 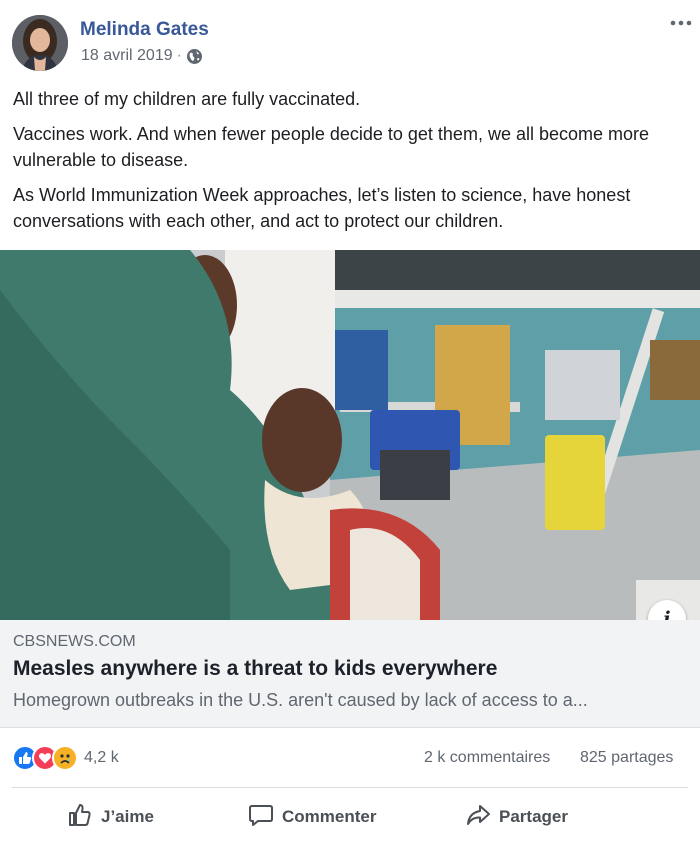 I want to click on share-button: Partager, so click(x=516, y=817).